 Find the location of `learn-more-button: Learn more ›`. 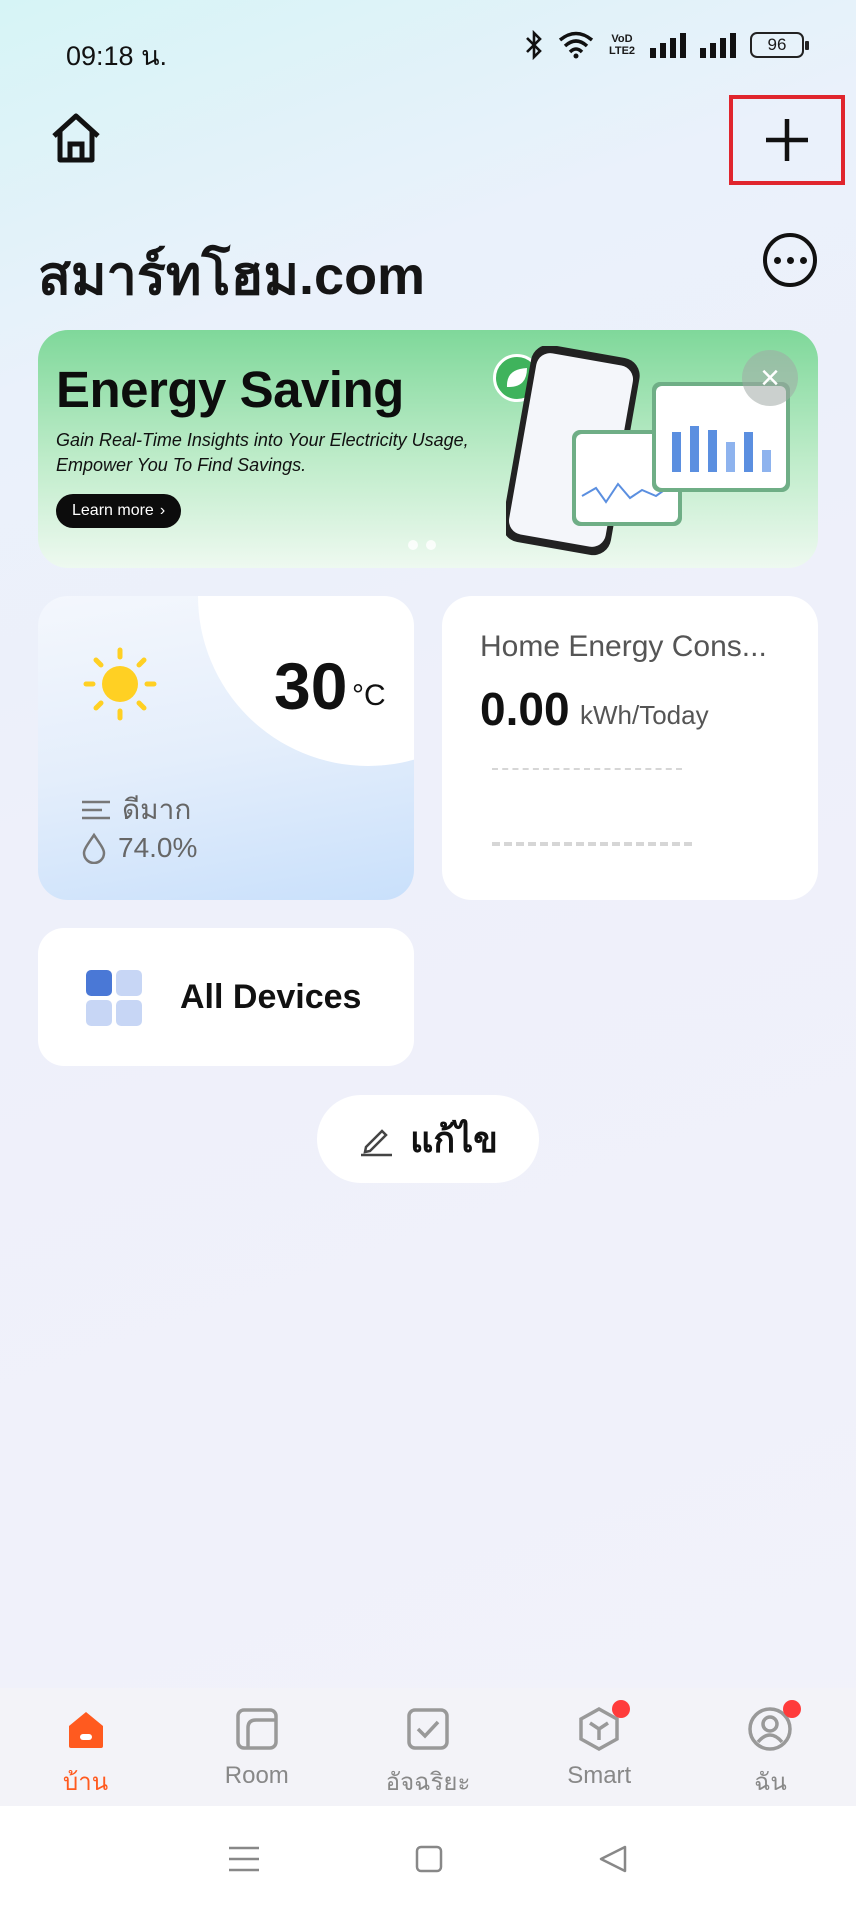

learn-more-button: Learn more › is located at coordinates (119, 511).